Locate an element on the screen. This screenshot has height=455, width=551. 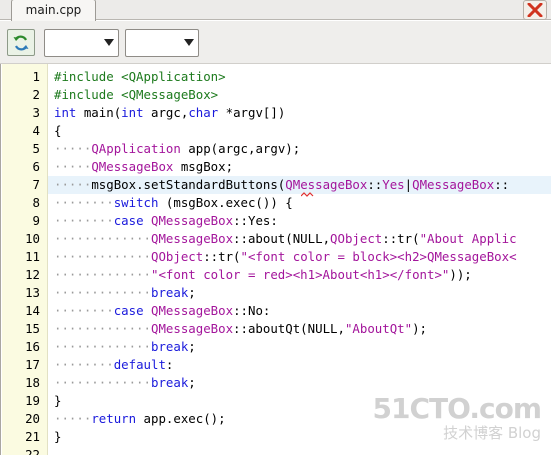
code-token-ident: | is located at coordinates (408, 184).